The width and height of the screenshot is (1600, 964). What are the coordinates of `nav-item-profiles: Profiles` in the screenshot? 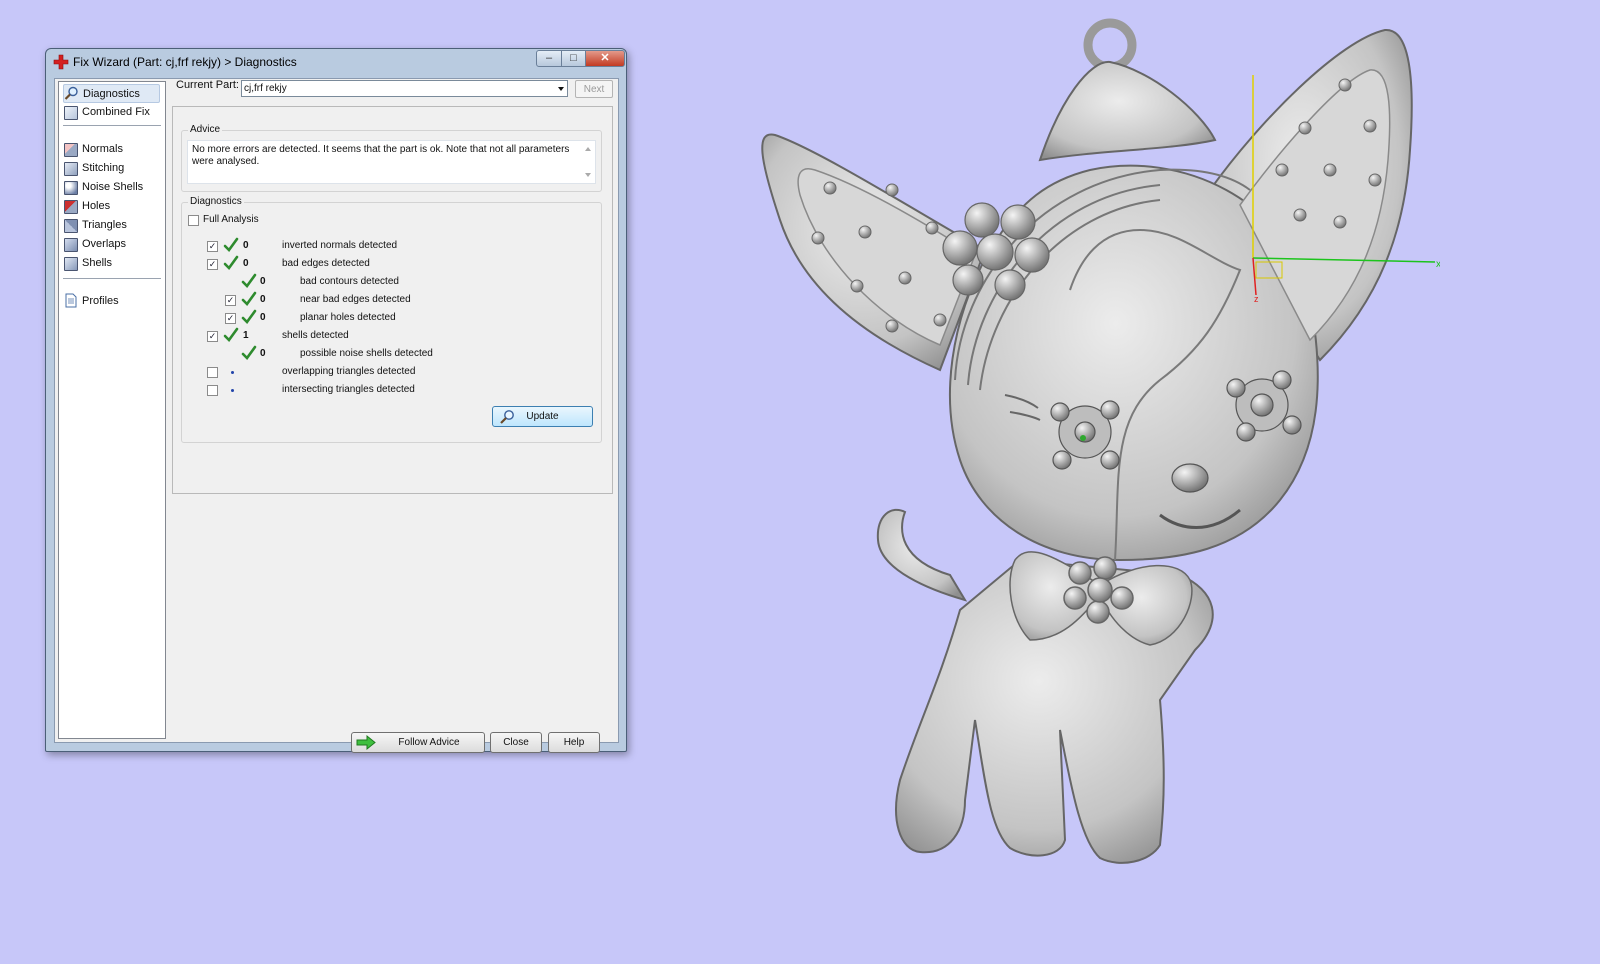 It's located at (91, 300).